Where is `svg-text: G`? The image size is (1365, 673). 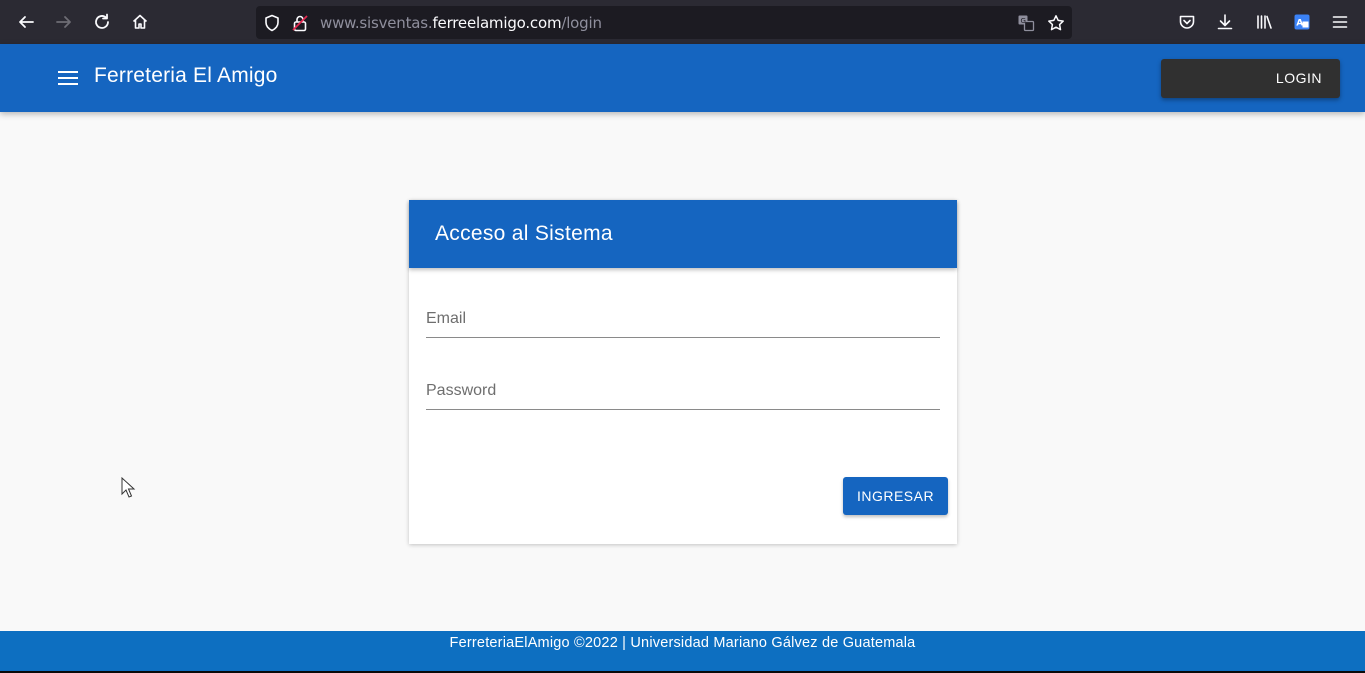 svg-text: G is located at coordinates (1023, 21).